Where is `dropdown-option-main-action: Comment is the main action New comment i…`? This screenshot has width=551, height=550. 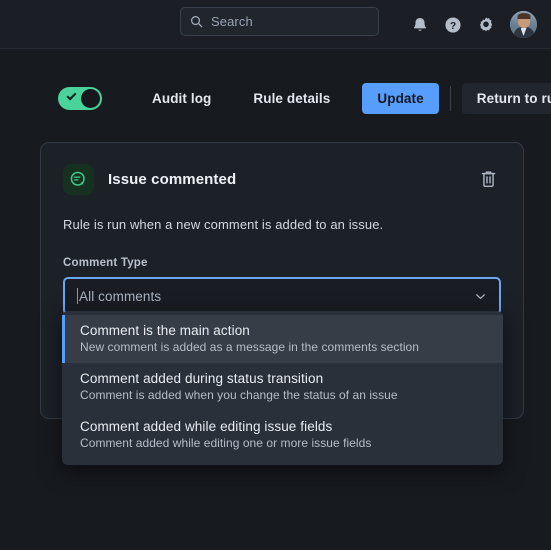
dropdown-option-main-action: Comment is the main action New comment i… is located at coordinates (282, 339).